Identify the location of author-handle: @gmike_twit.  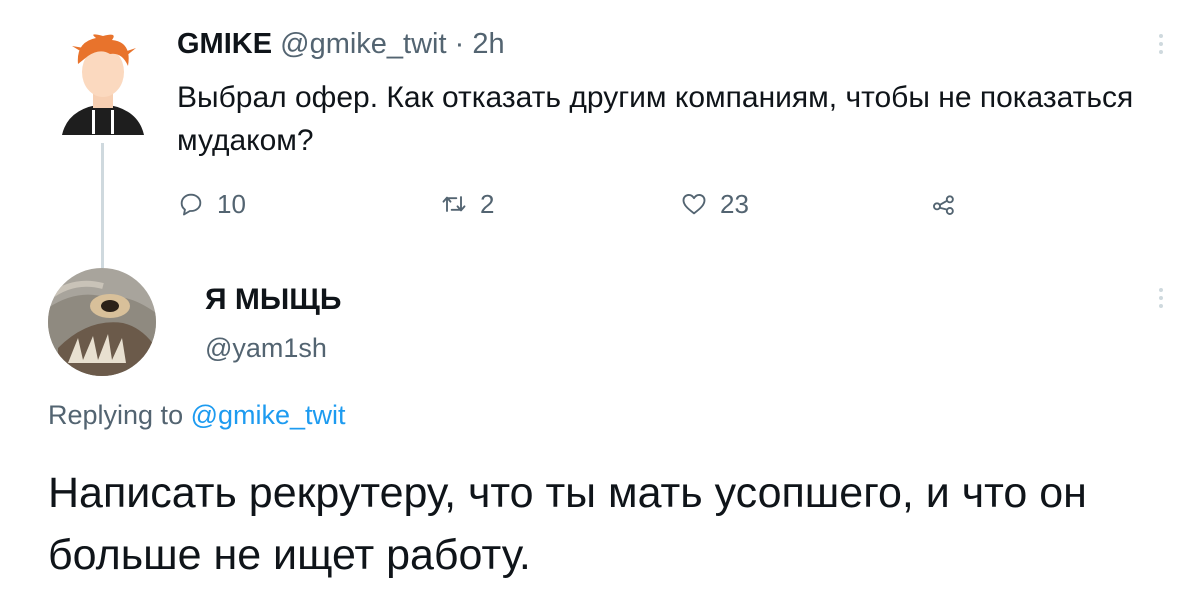
(363, 44).